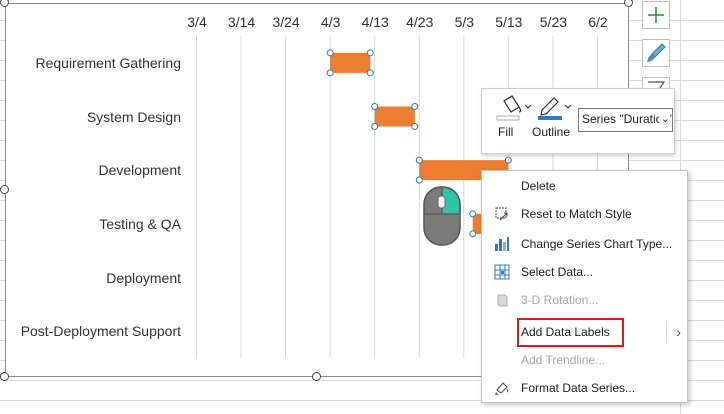 This screenshot has width=724, height=414. Describe the element at coordinates (502, 214) in the screenshot. I see `reset-style-icon` at that location.